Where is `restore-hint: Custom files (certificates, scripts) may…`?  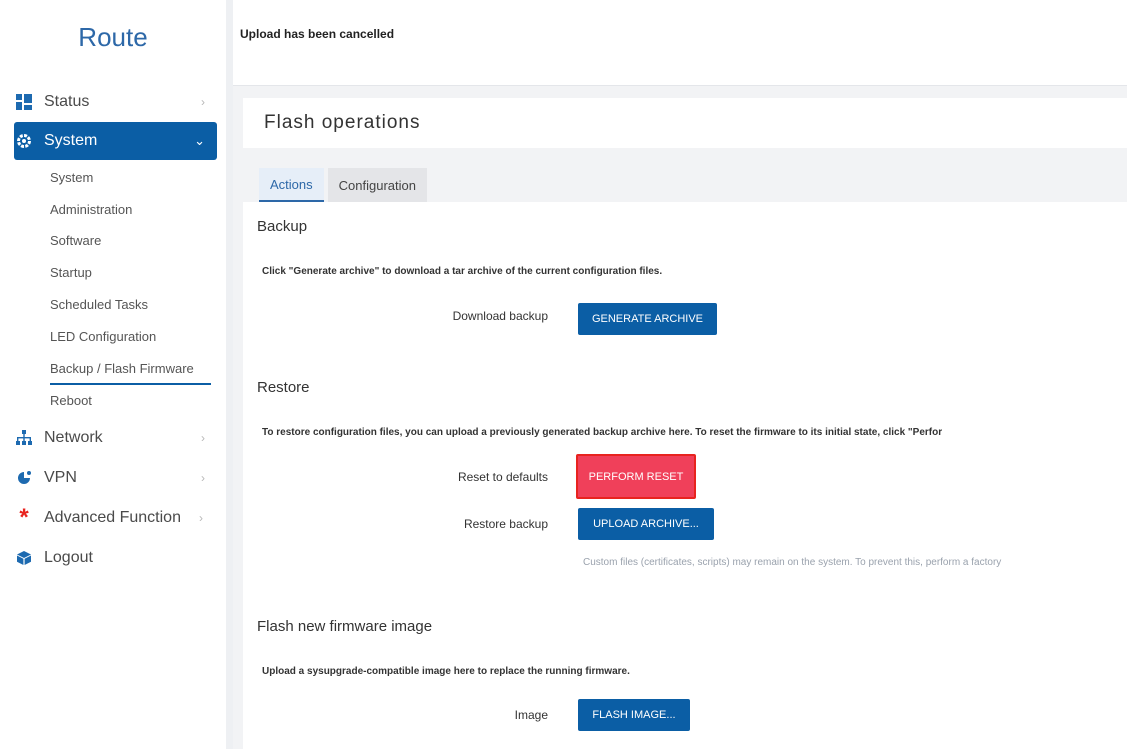
restore-hint: Custom files (certificates, scripts) may… is located at coordinates (792, 562).